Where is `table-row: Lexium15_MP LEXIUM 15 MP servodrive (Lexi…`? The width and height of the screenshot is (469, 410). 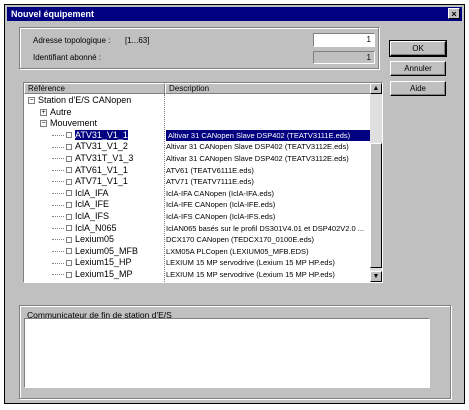 table-row: Lexium15_MP LEXIUM 15 MP servodrive (Lexi… is located at coordinates (197, 274).